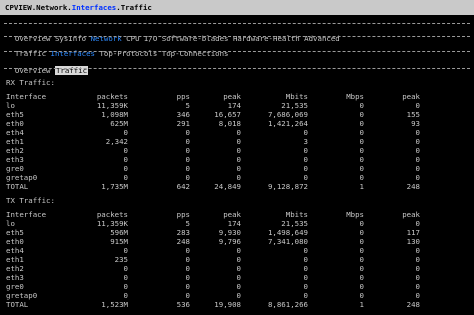 The height and width of the screenshot is (315, 474). Describe the element at coordinates (15, 268) in the screenshot. I see `interface-name: eth2` at that location.